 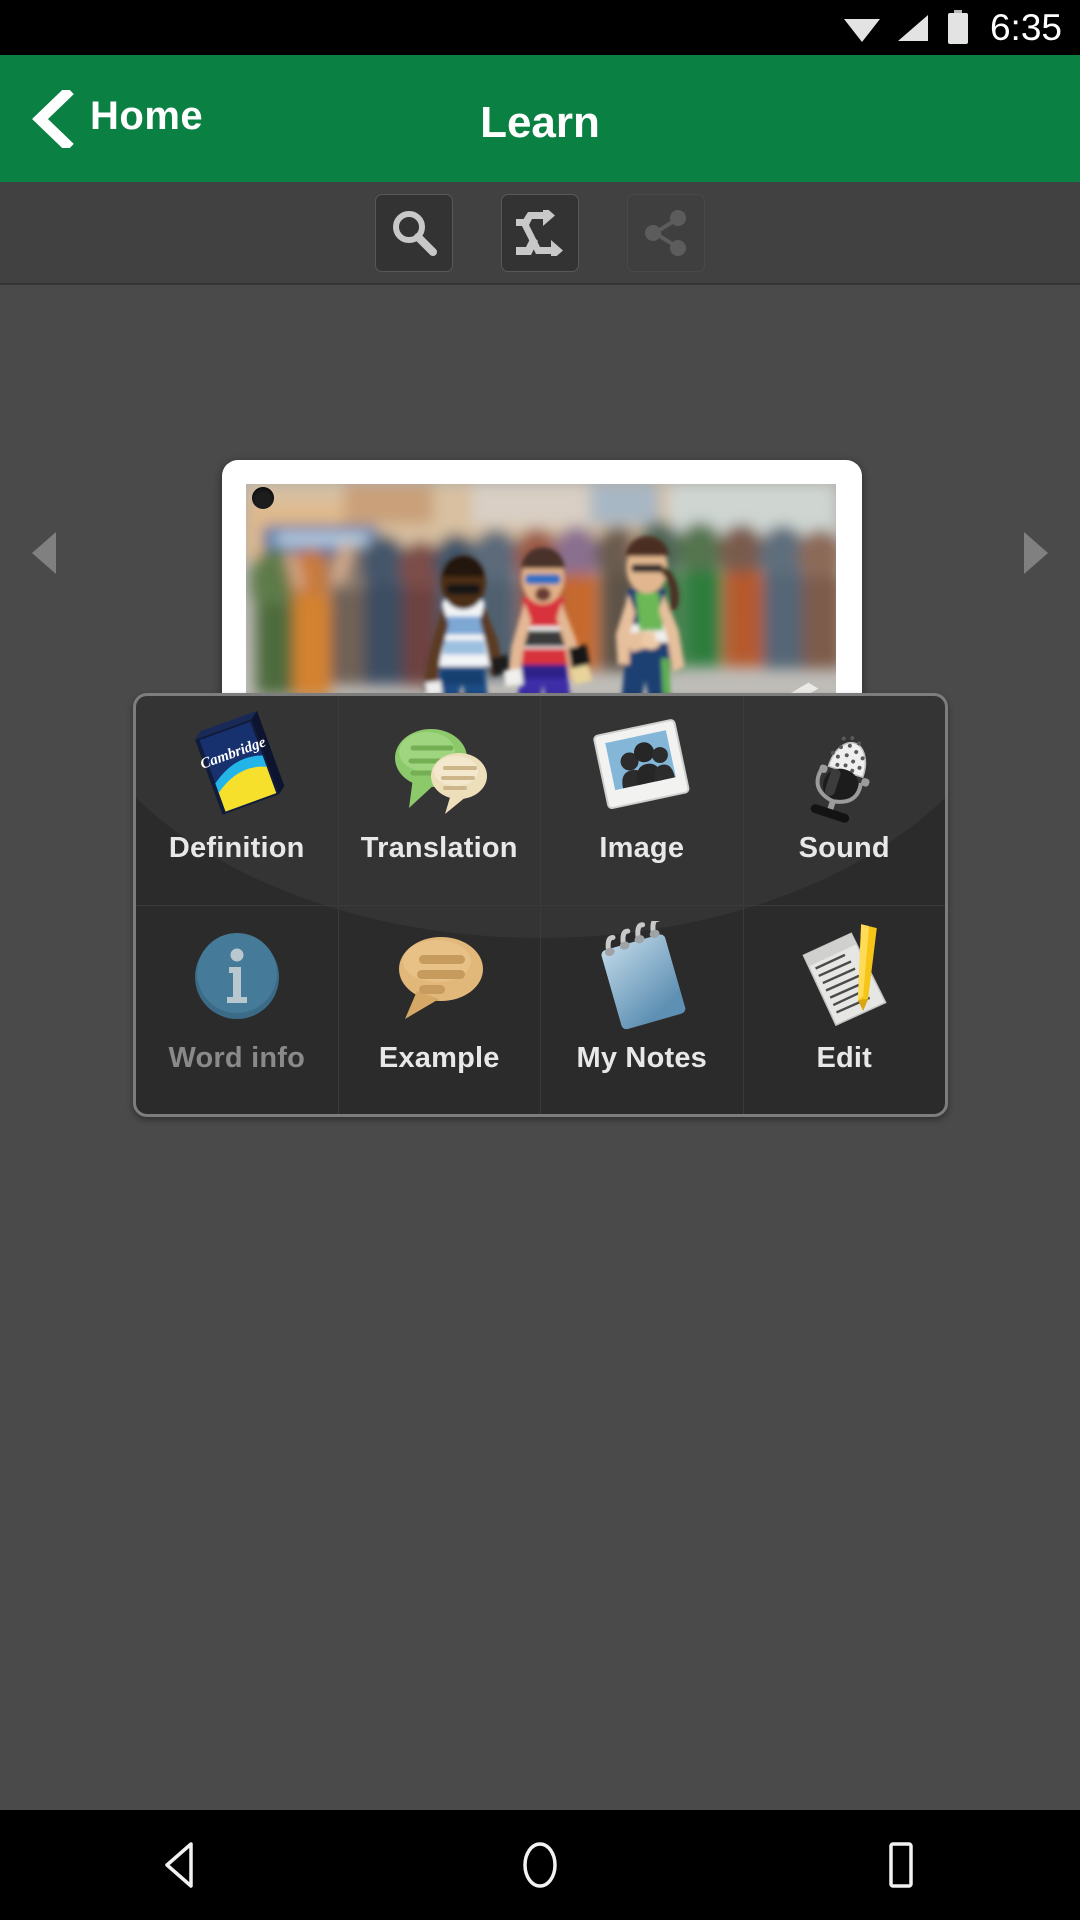 I want to click on action-toolbar, so click(x=540, y=233).